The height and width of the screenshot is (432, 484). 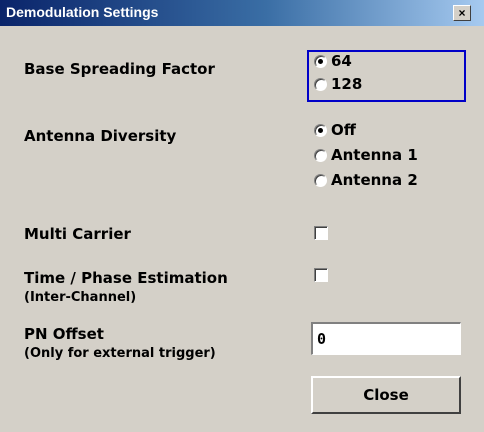 What do you see at coordinates (346, 84) in the screenshot?
I see `radio-sf-128-label: 128` at bounding box center [346, 84].